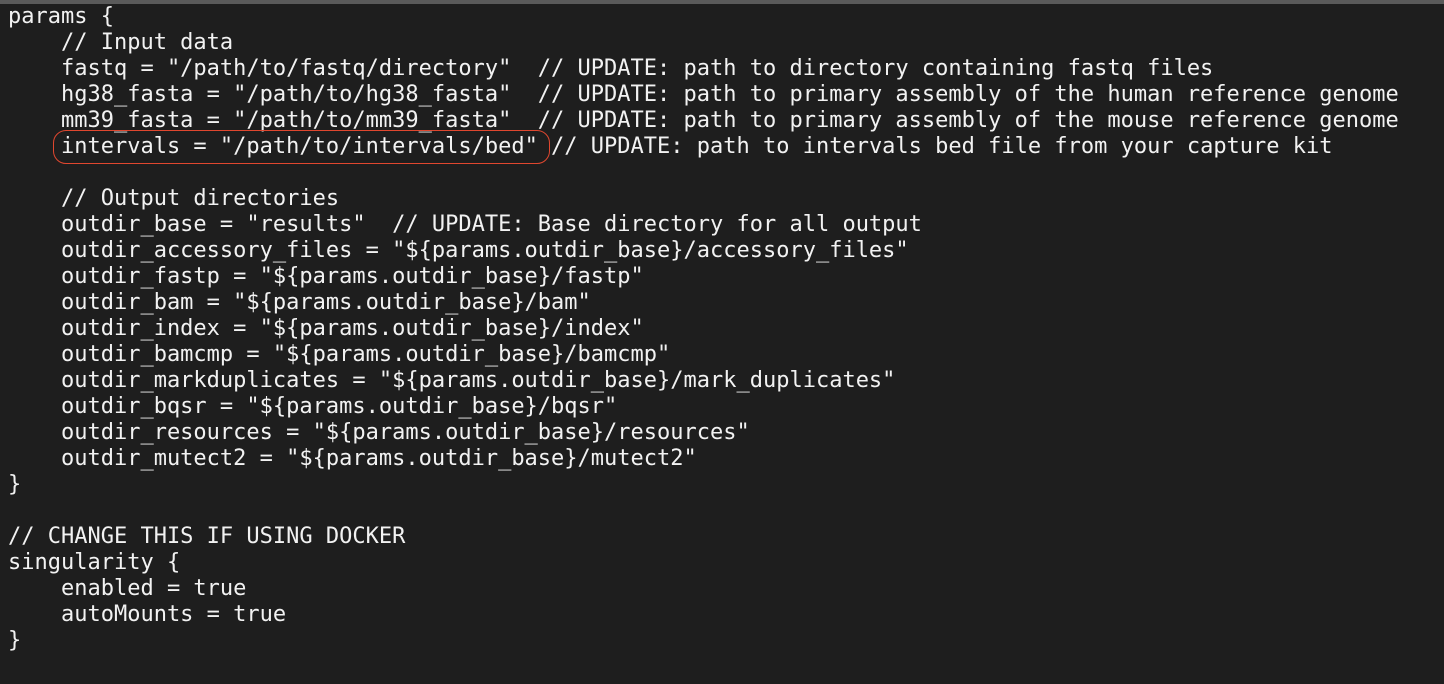 The height and width of the screenshot is (684, 1444). I want to click on code-line: enabled = true, so click(703, 589).